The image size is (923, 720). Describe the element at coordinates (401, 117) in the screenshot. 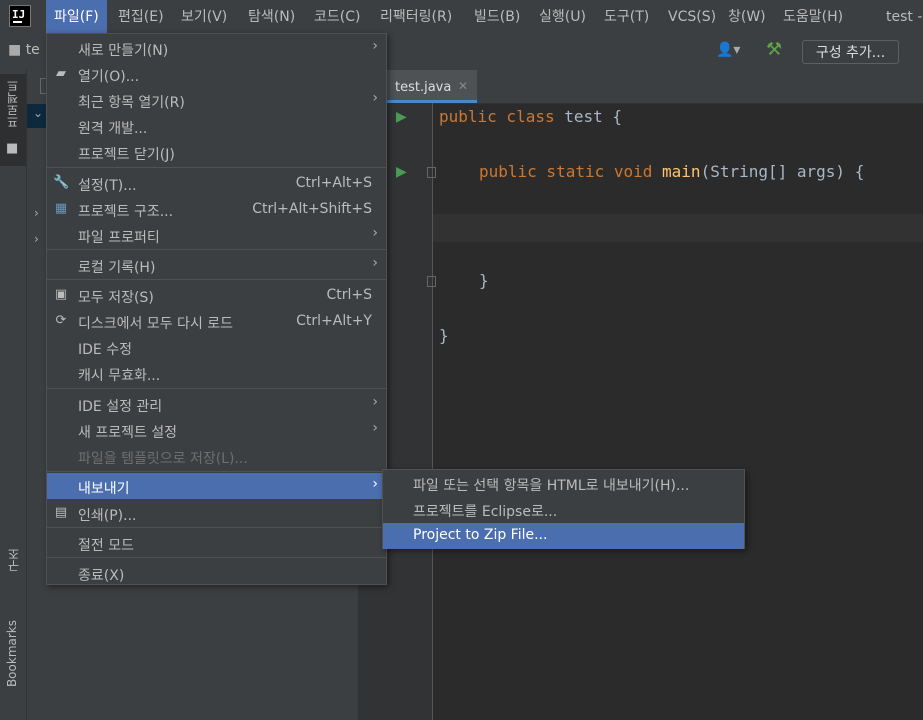

I see `run-class-icon: ▶` at that location.